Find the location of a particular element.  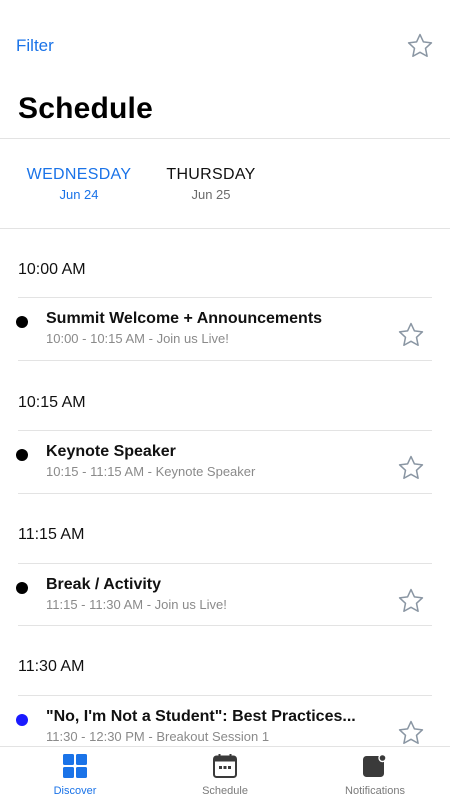

time-header: 10:15 AM is located at coordinates (52, 402).